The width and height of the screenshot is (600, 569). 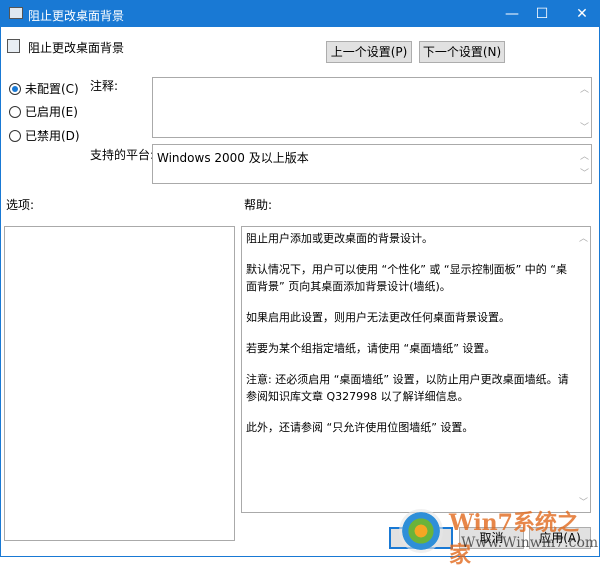 What do you see at coordinates (462, 52) in the screenshot?
I see `next-setting-button: 下一个设置(N)` at bounding box center [462, 52].